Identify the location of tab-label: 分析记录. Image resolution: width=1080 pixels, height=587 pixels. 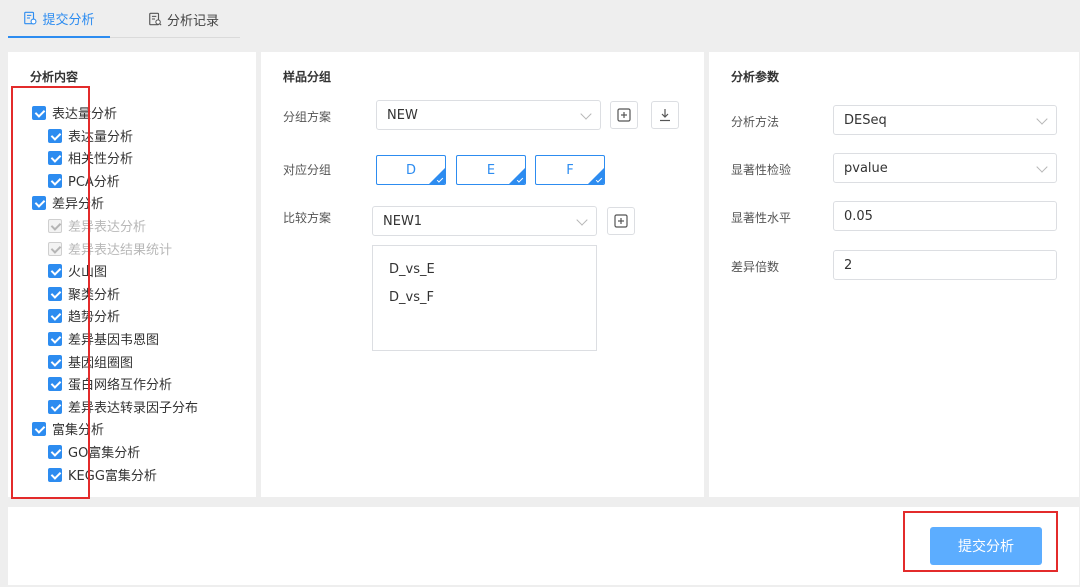
(193, 21).